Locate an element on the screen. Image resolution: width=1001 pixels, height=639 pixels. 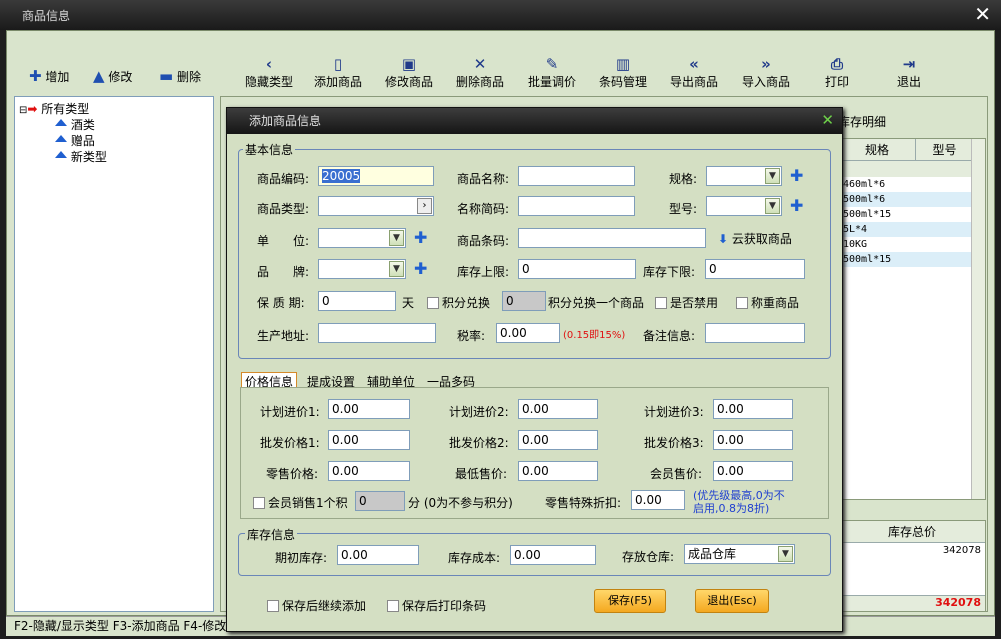
cancel-button: 退出(Esc) is located at coordinates (732, 601).